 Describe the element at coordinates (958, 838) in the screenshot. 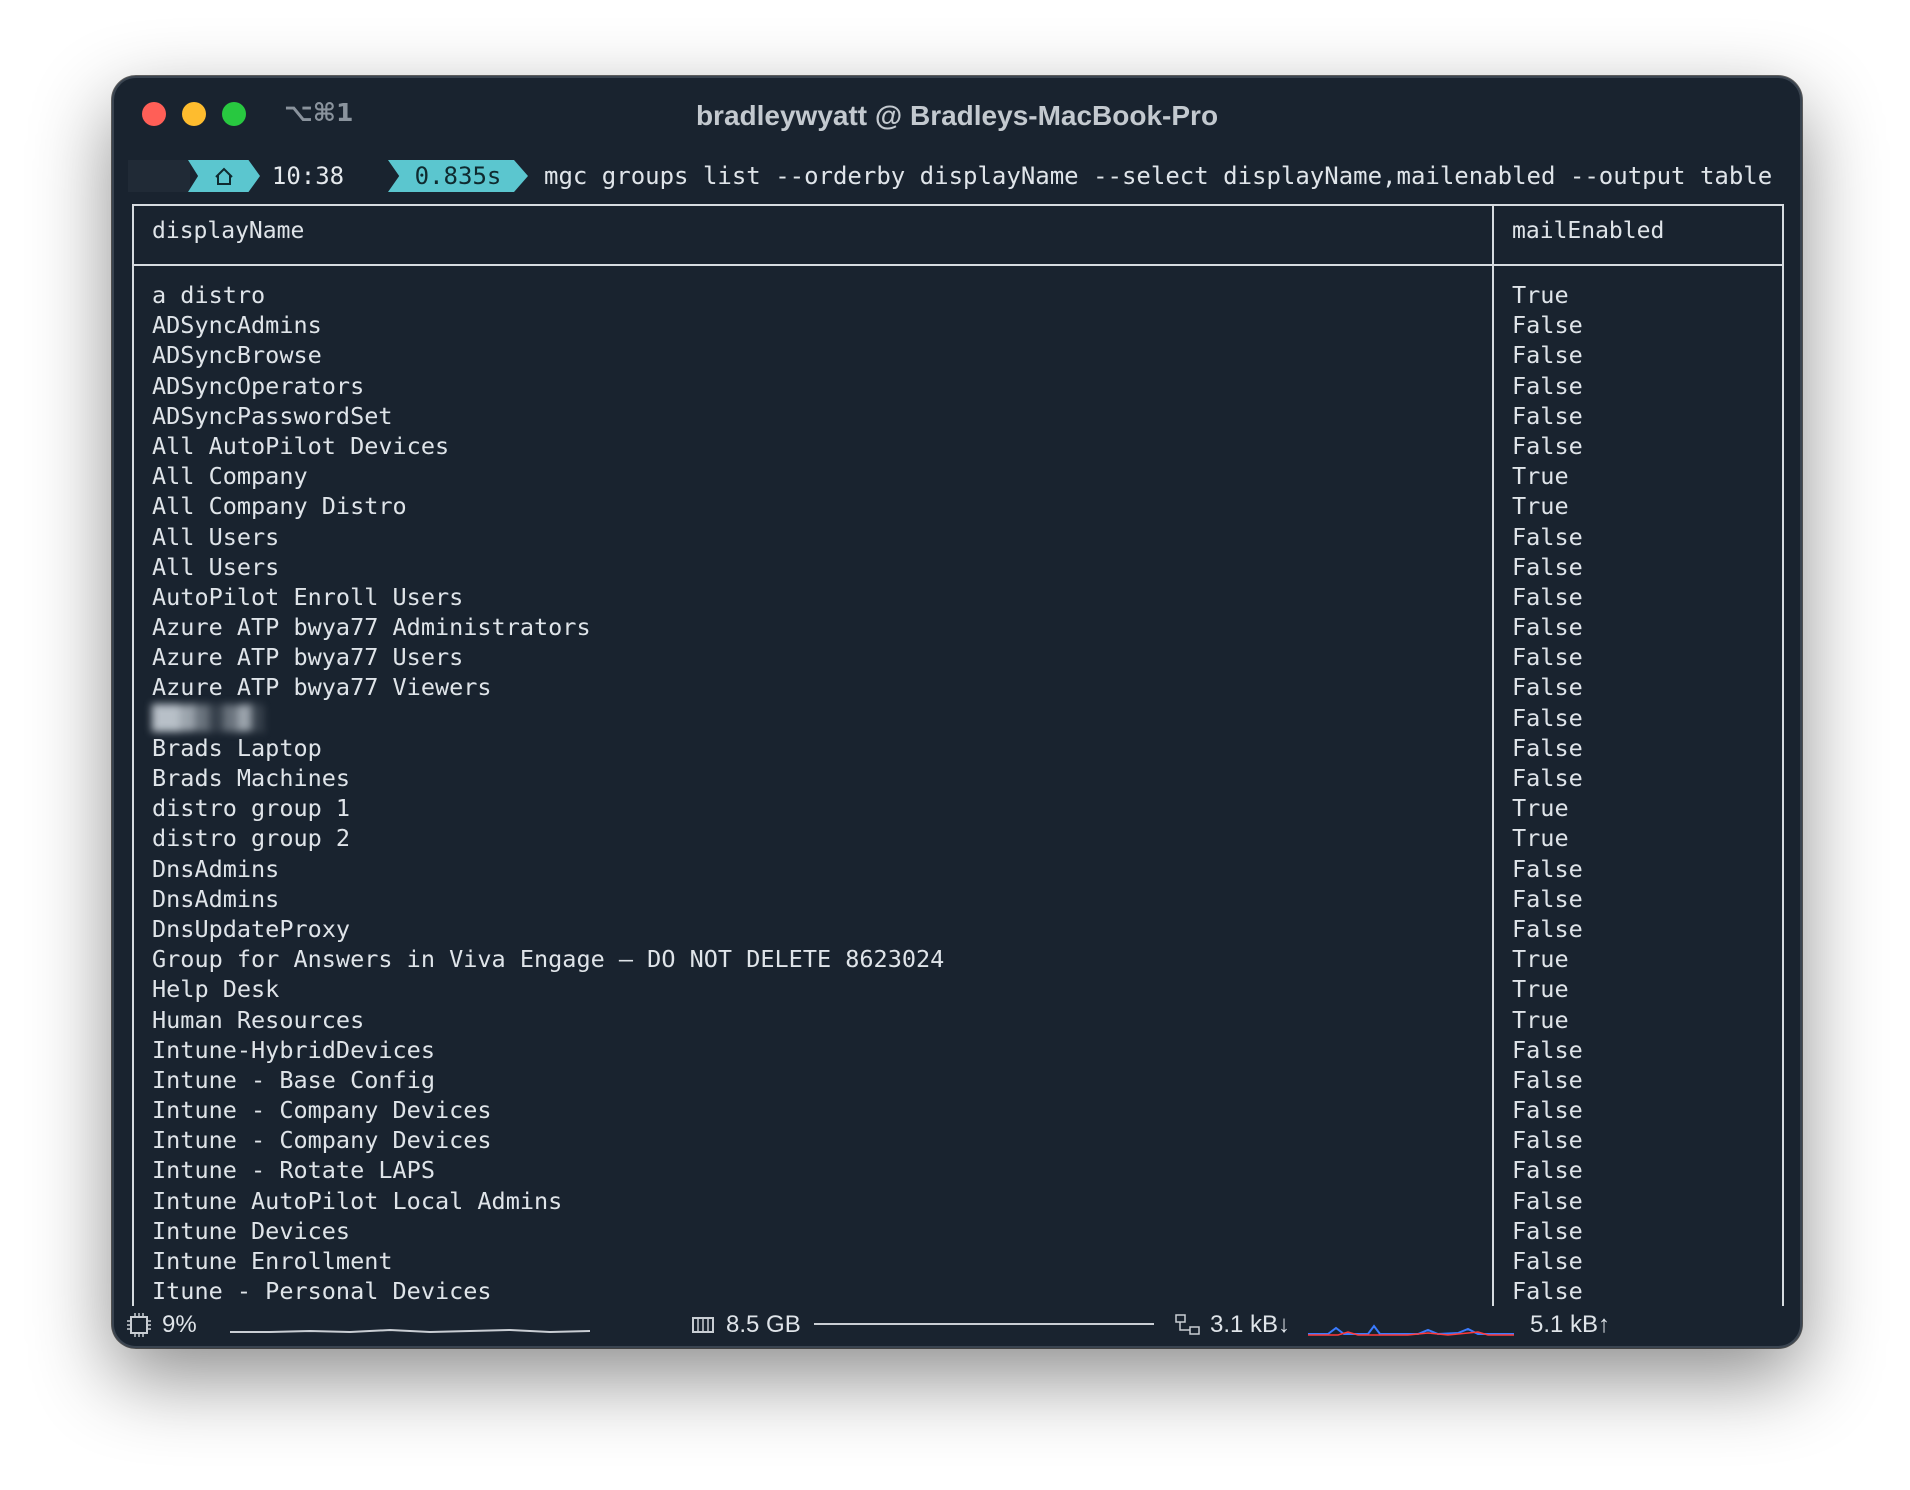

I see `table-row: distro group 2 True` at that location.